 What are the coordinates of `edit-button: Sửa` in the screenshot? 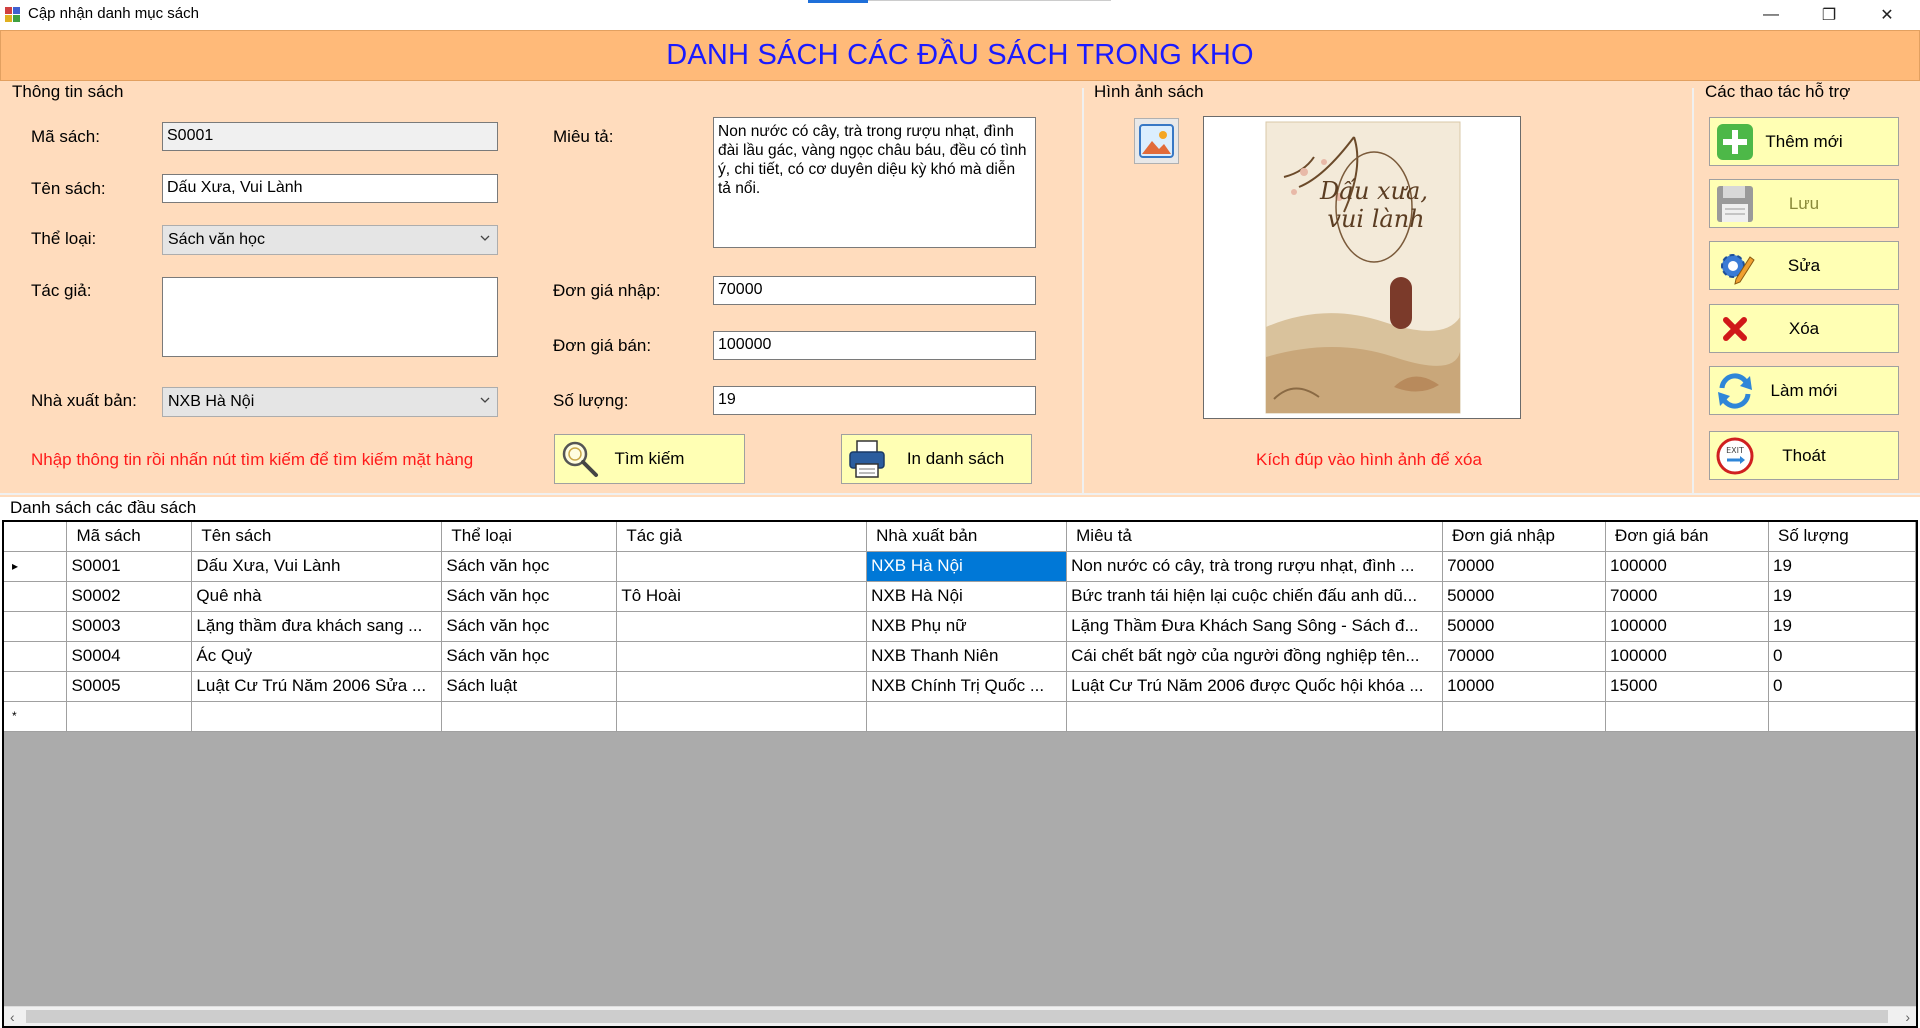 It's located at (1804, 265).